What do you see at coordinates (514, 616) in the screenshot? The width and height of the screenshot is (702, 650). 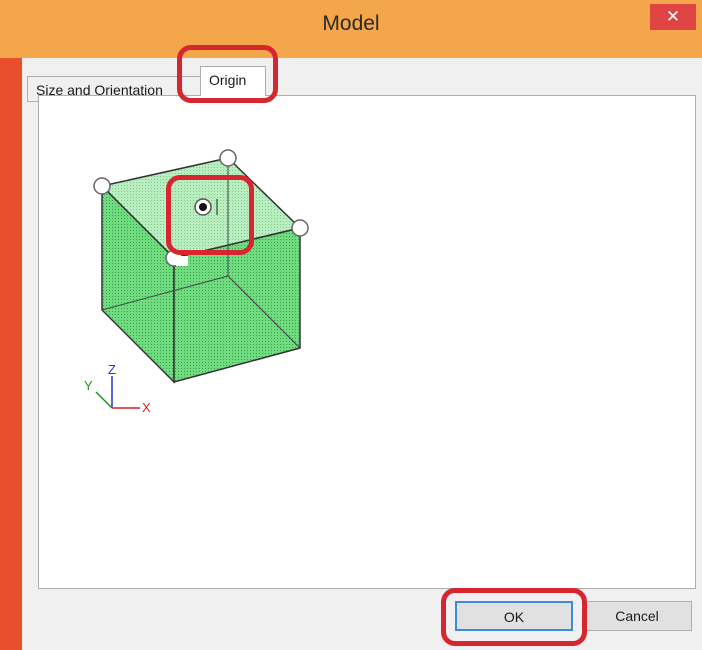 I see `ok-button: OK` at bounding box center [514, 616].